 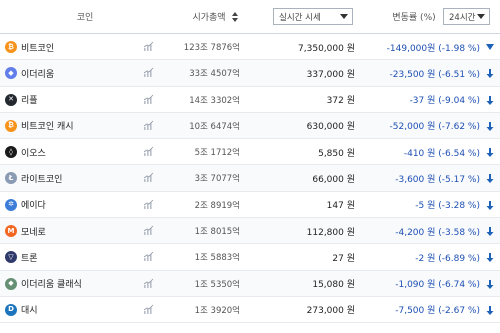 I want to click on market-cap-value: 33조 4507억, so click(x=214, y=74).